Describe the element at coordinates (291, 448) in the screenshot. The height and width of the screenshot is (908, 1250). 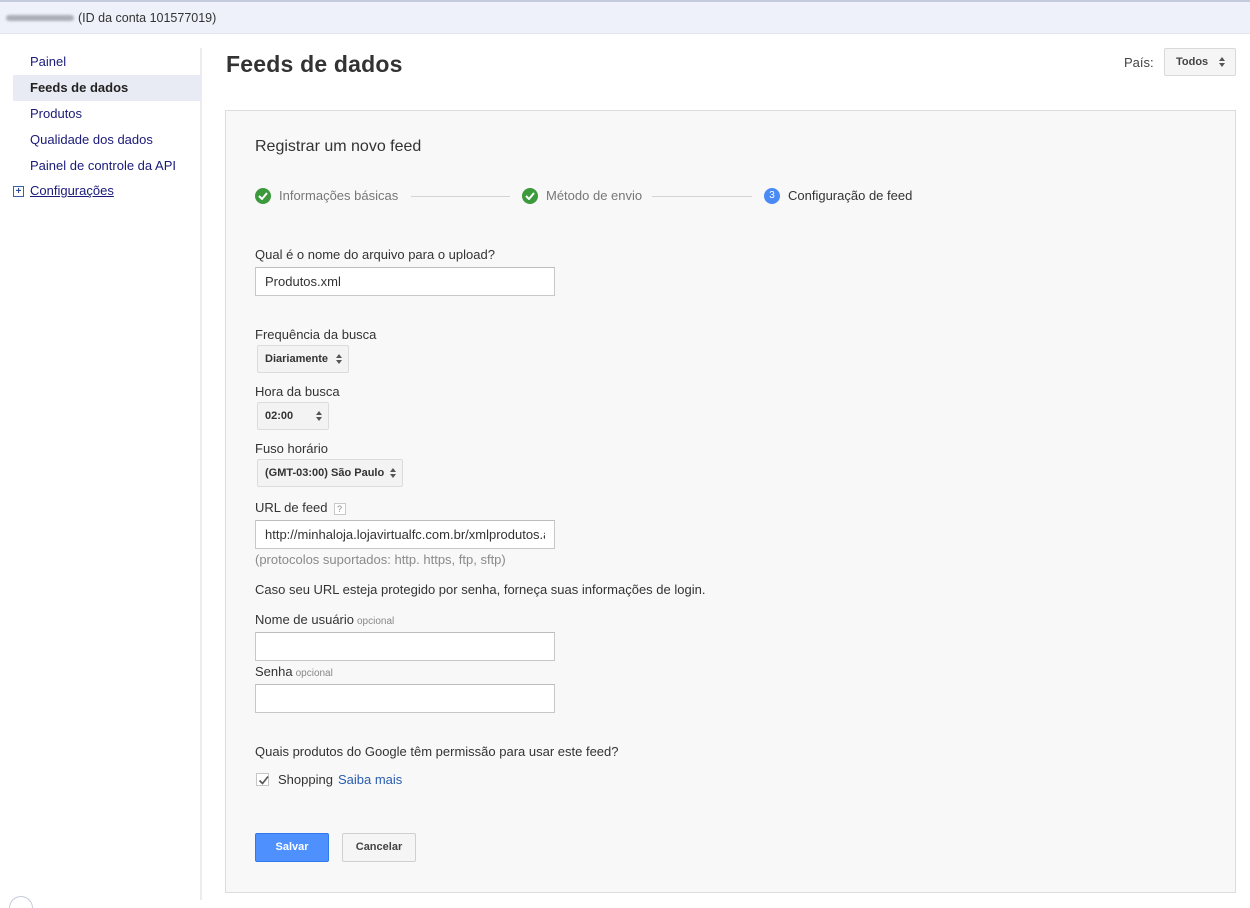
I see `timezone-label: Fuso horário` at that location.